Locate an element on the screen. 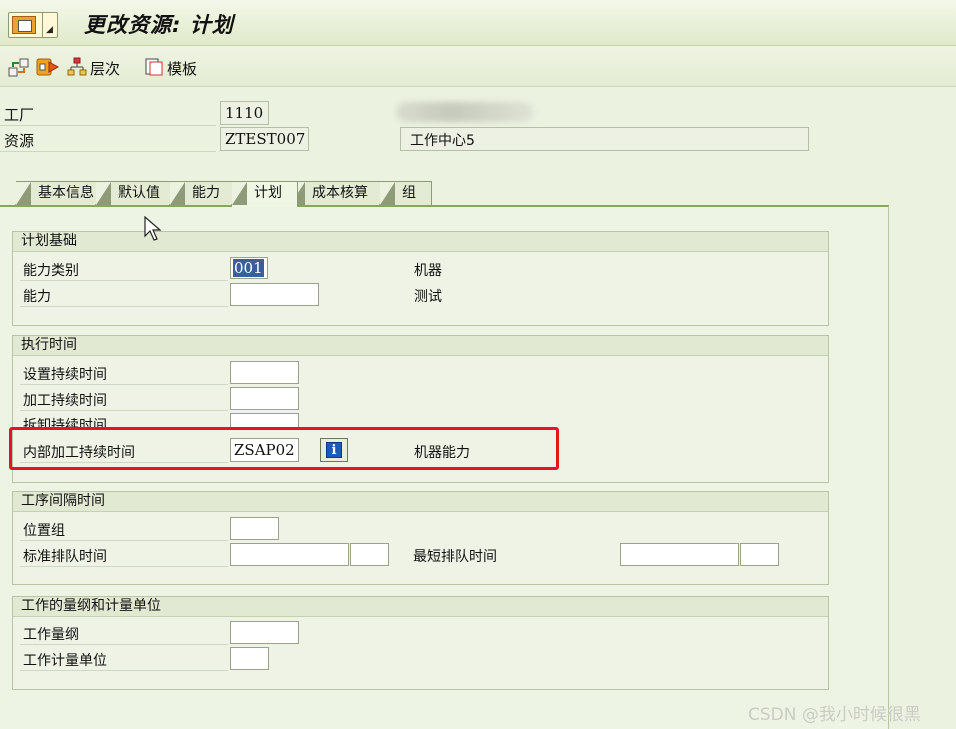  minimum-queue-time-input is located at coordinates (679, 554).